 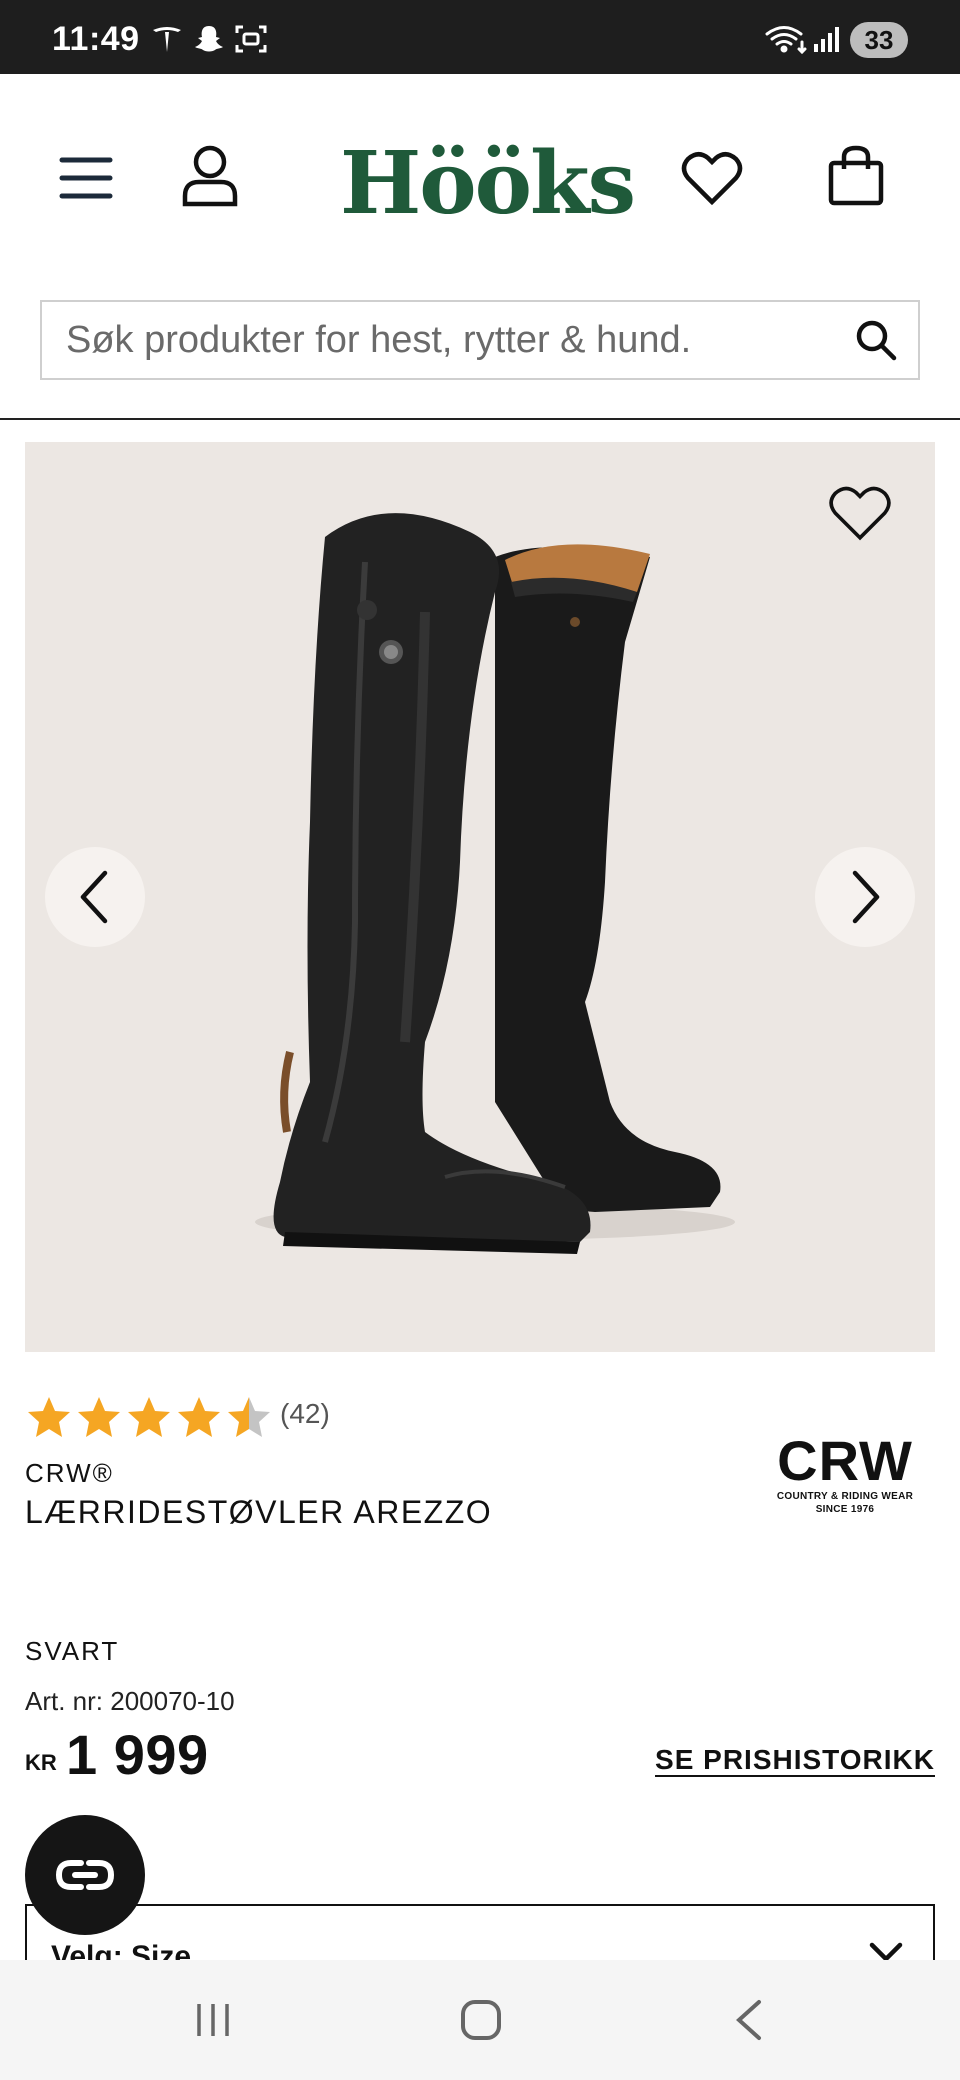 I want to click on price-currency: KR, so click(x=41, y=1762).